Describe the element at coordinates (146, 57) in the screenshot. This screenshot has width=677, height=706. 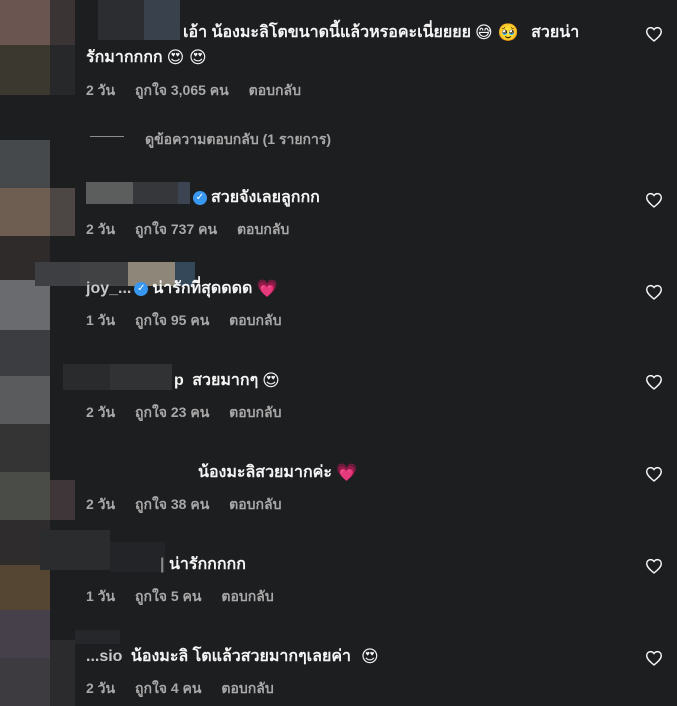
I see `comment-text-continued: รักมากกกก 😍 😍` at that location.